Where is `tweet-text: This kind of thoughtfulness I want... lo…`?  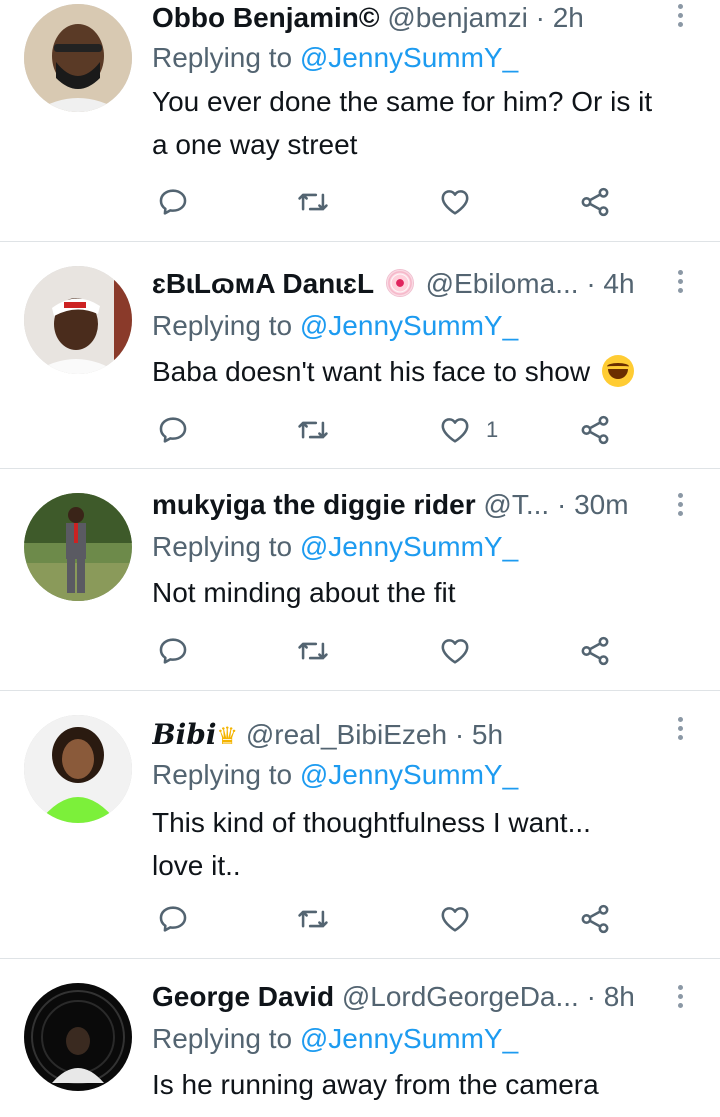 tweet-text: This kind of thoughtfulness I want... lo… is located at coordinates (424, 844).